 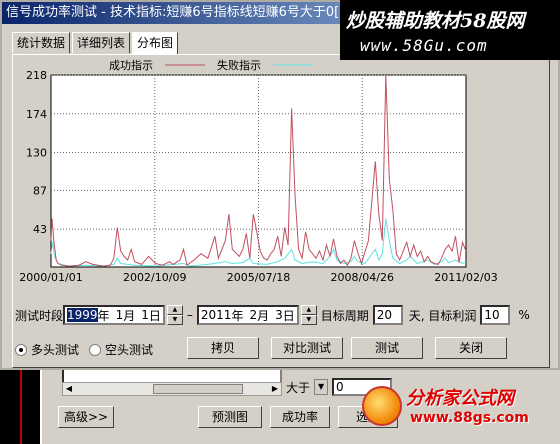 I want to click on x-tick-label: 2000/01/01, so click(x=50, y=277).